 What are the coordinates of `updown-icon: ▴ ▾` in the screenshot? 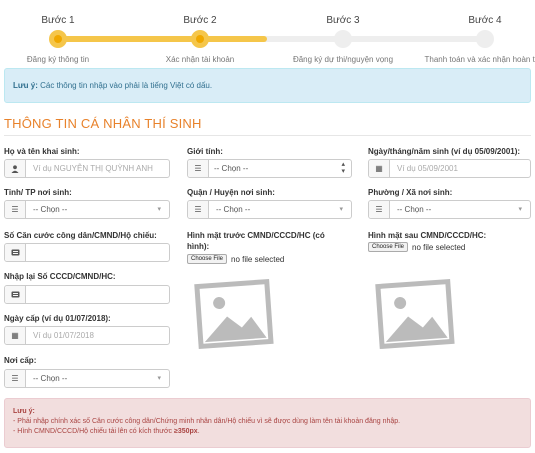 It's located at (343, 168).